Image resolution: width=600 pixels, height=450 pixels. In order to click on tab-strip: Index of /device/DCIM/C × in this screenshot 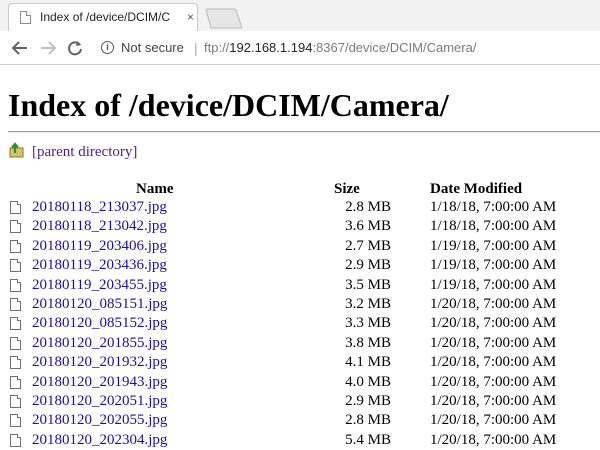, I will do `click(300, 15)`.